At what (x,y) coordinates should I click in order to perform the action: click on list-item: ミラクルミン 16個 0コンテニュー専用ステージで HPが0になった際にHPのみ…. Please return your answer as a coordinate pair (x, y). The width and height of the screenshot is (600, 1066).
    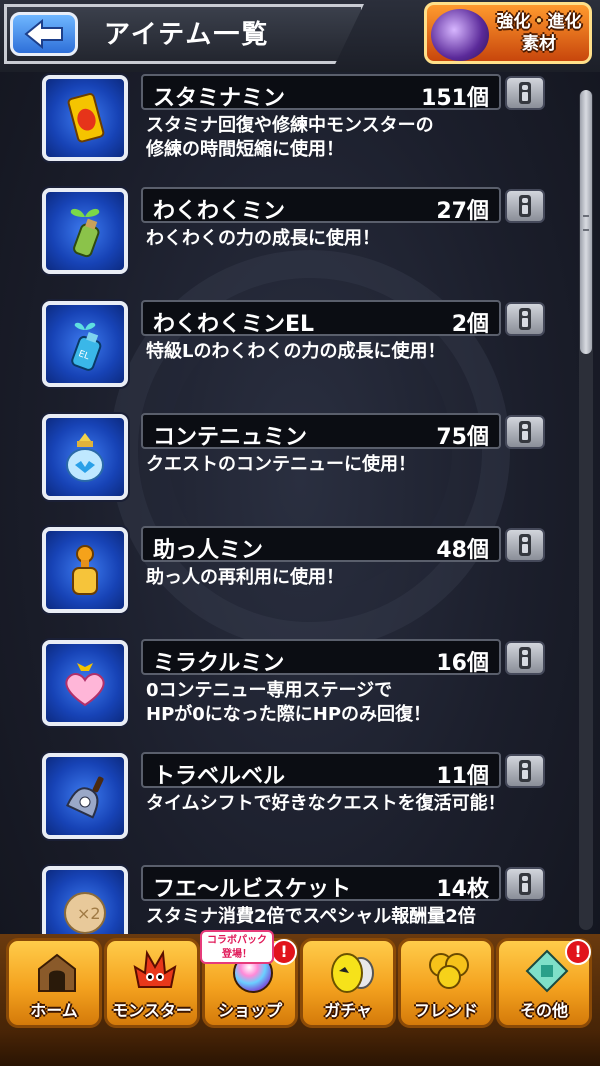
    Looking at the image, I should click on (300, 693).